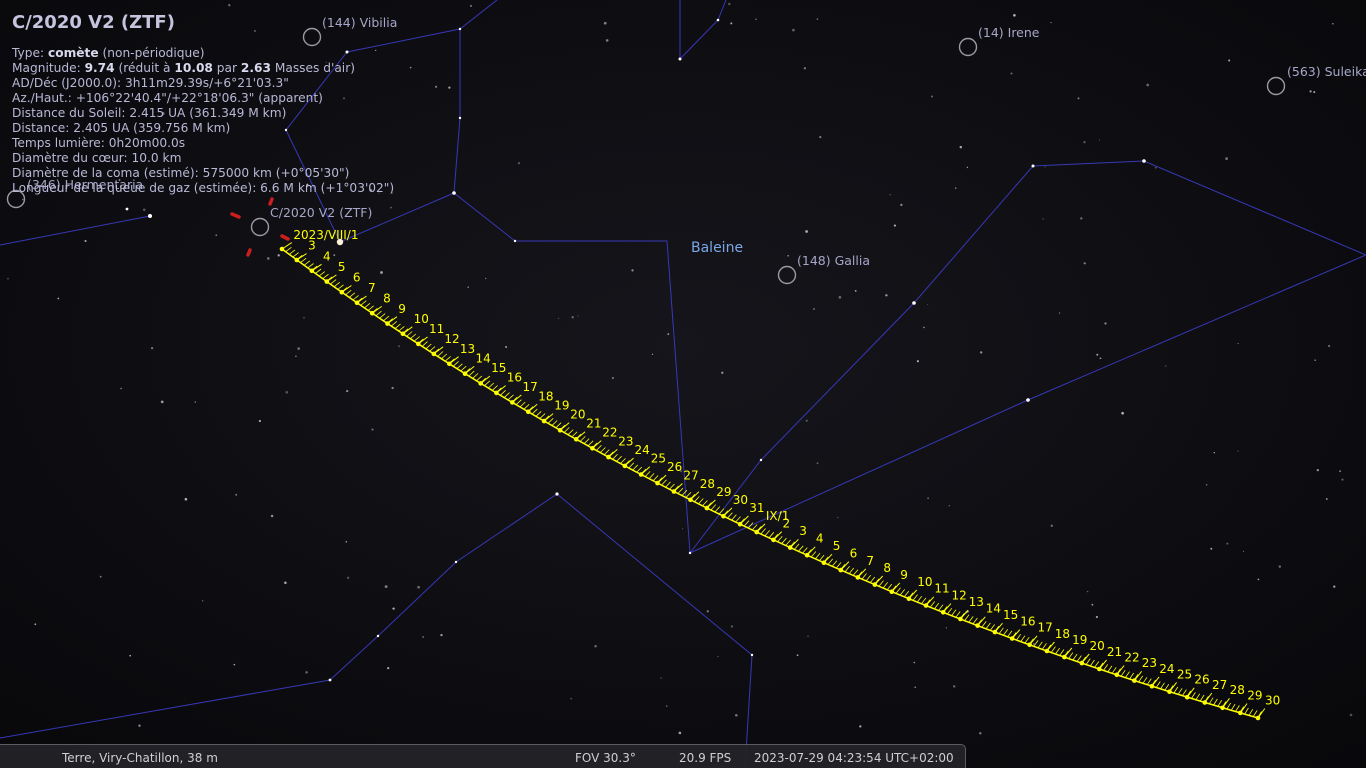 This screenshot has height=768, width=1366. What do you see at coordinates (372, 288) in the screenshot?
I see `trajectory-date-label: 7` at bounding box center [372, 288].